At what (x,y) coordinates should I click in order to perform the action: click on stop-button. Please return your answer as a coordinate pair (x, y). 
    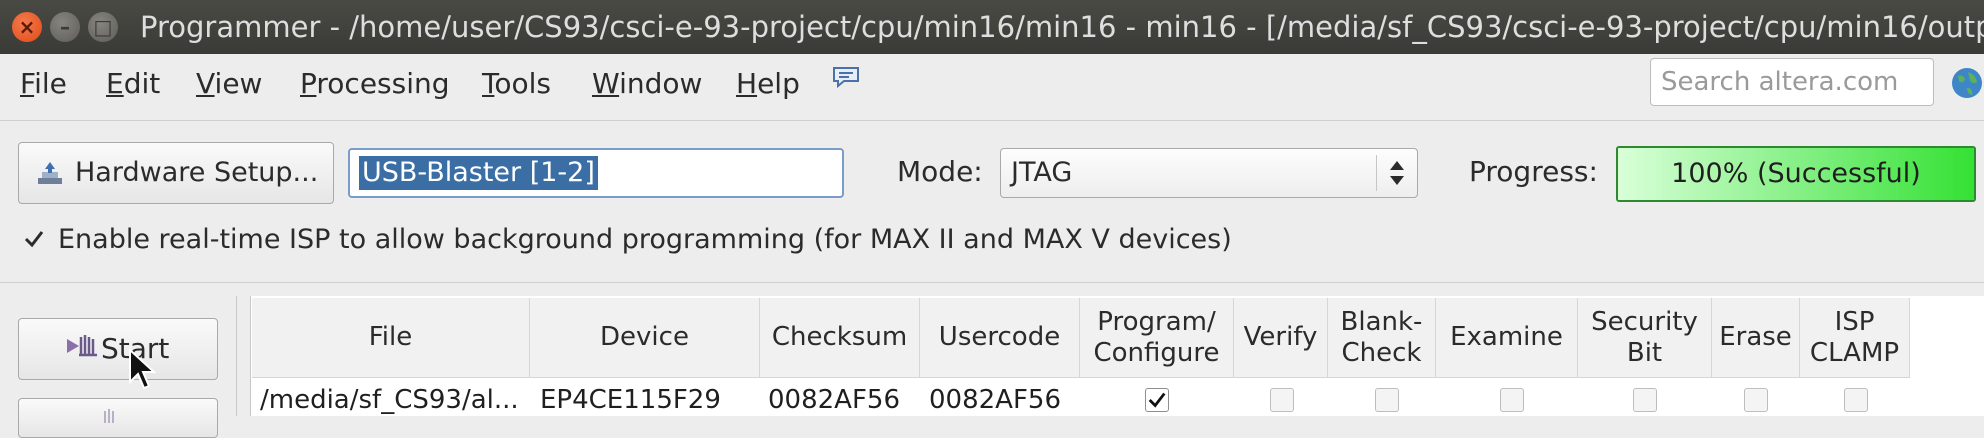
    Looking at the image, I should click on (118, 418).